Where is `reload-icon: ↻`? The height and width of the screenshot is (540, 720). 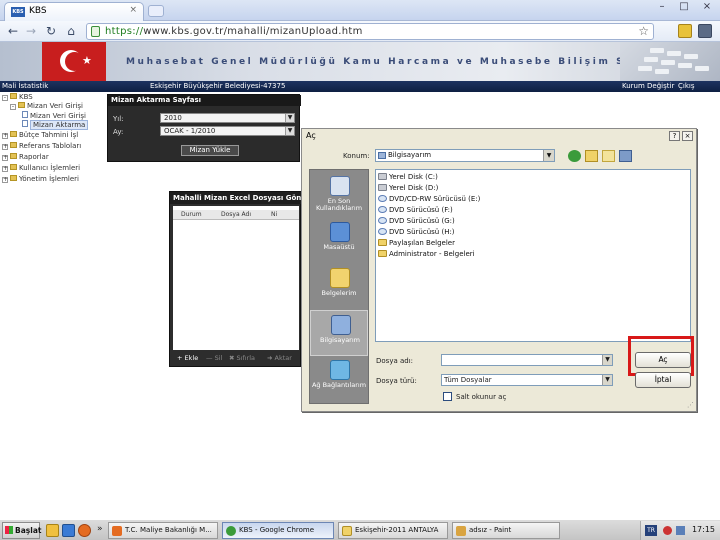 reload-icon: ↻ is located at coordinates (51, 31).